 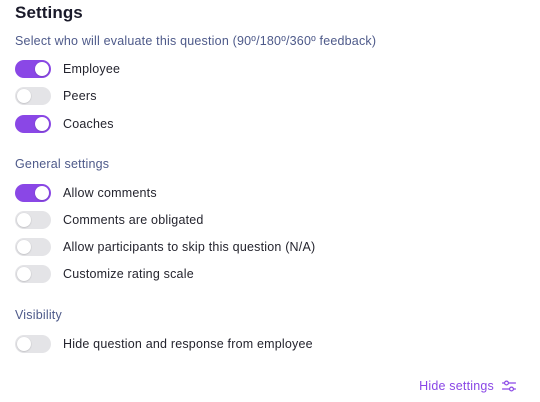 I want to click on page-title: Settings, so click(x=49, y=12).